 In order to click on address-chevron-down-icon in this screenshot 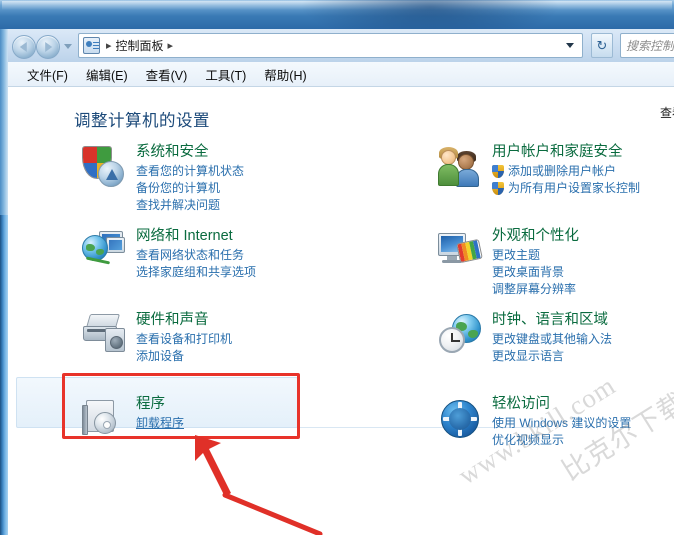, I will do `click(570, 45)`.